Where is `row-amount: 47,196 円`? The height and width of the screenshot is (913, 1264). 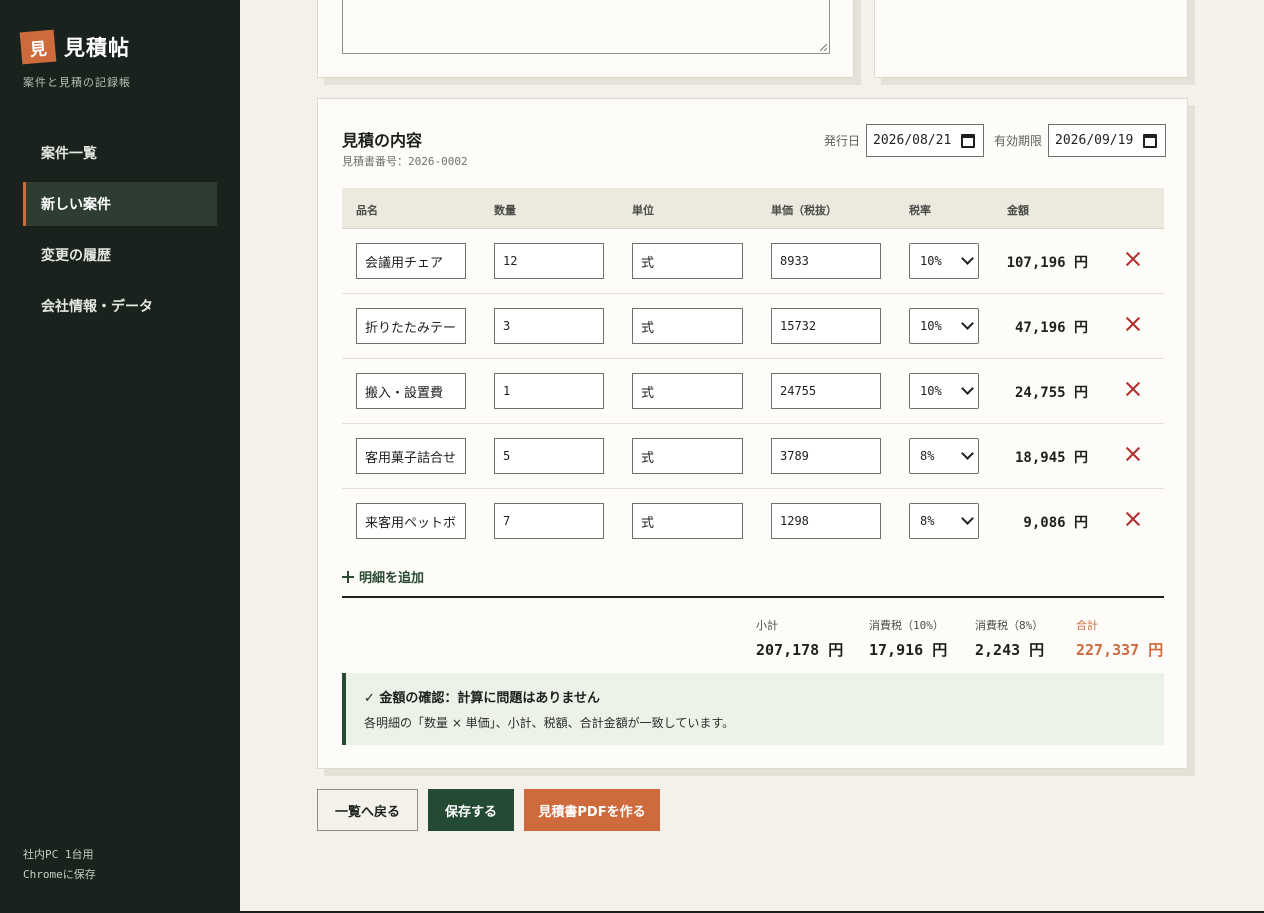 row-amount: 47,196 円 is located at coordinates (1051, 328).